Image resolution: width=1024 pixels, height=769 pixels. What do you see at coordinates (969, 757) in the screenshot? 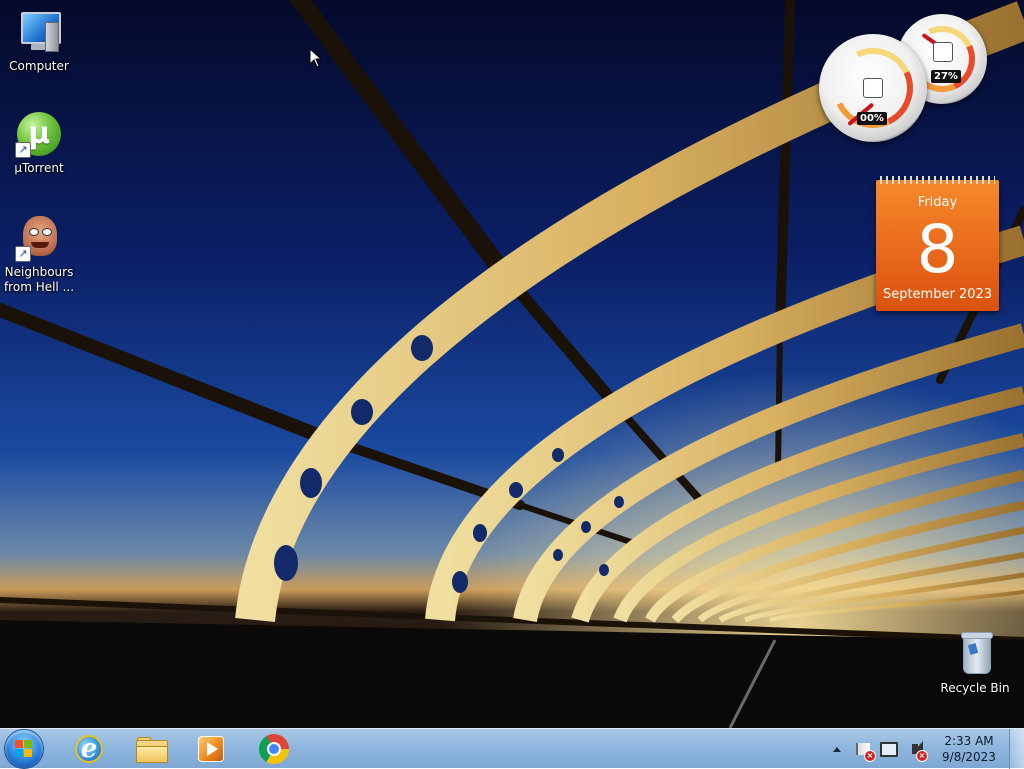
I see `clock-date: 9/8/2023` at bounding box center [969, 757].